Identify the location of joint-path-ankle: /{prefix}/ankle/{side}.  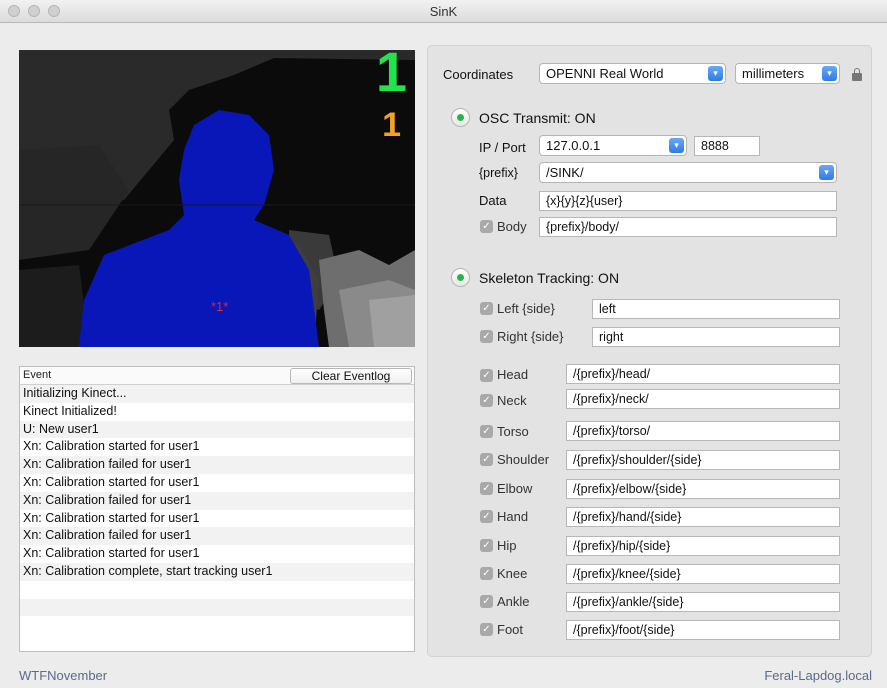
(703, 602).